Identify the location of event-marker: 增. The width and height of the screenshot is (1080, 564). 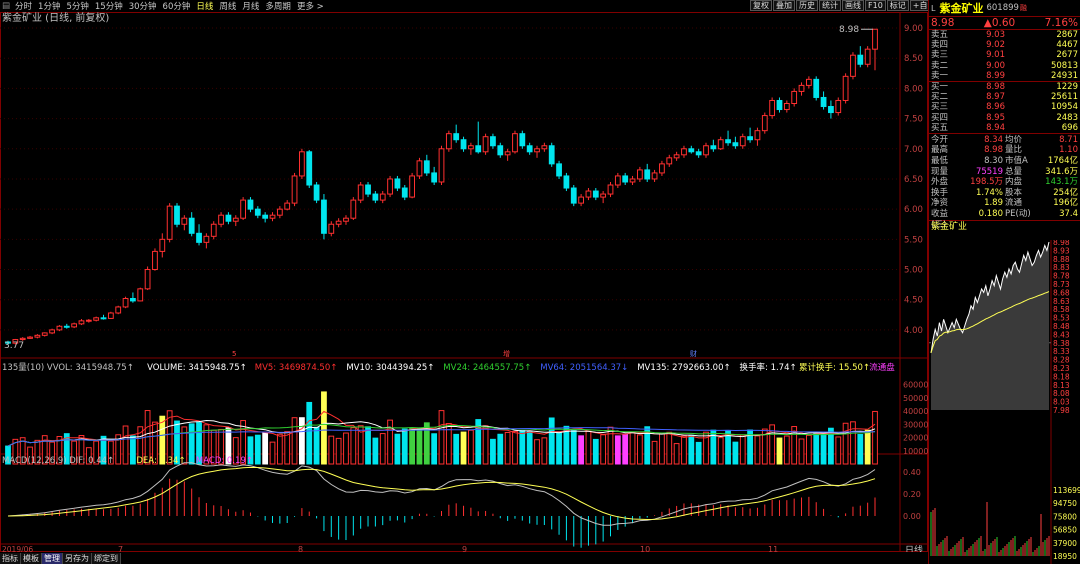
(506, 353).